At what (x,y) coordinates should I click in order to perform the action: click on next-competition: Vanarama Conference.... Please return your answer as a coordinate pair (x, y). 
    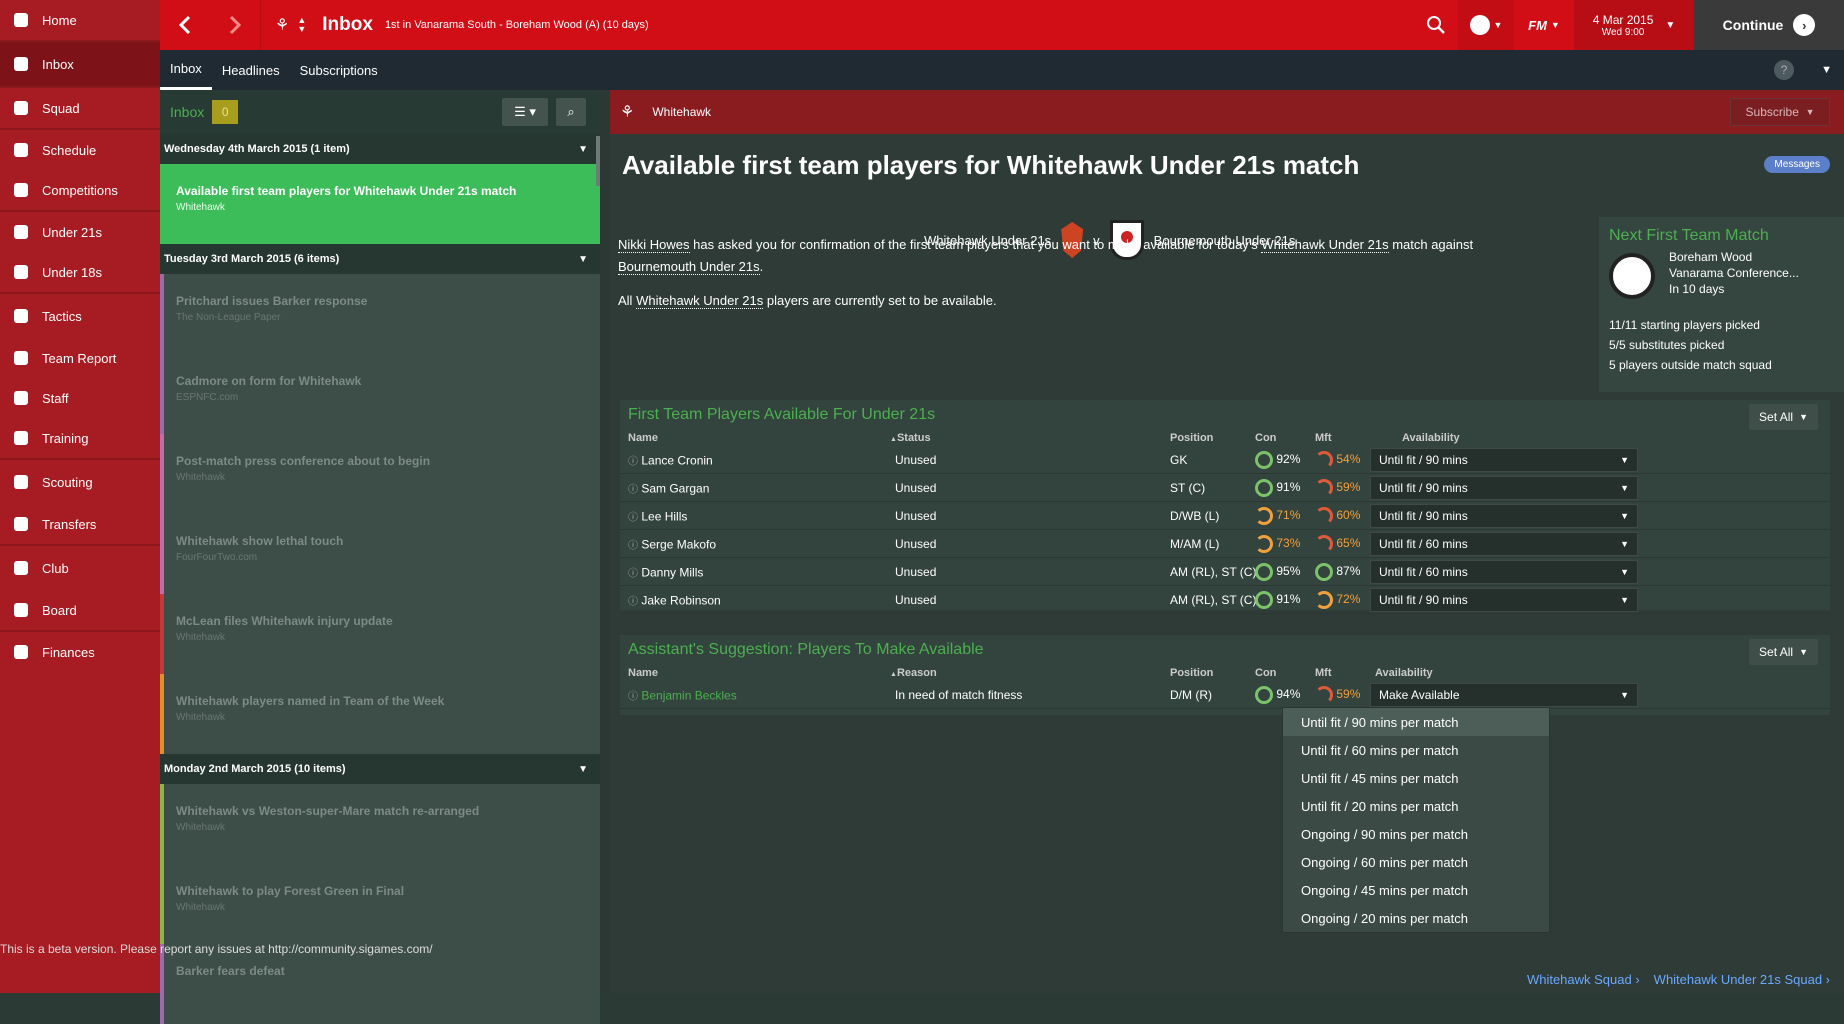
    Looking at the image, I should click on (1734, 273).